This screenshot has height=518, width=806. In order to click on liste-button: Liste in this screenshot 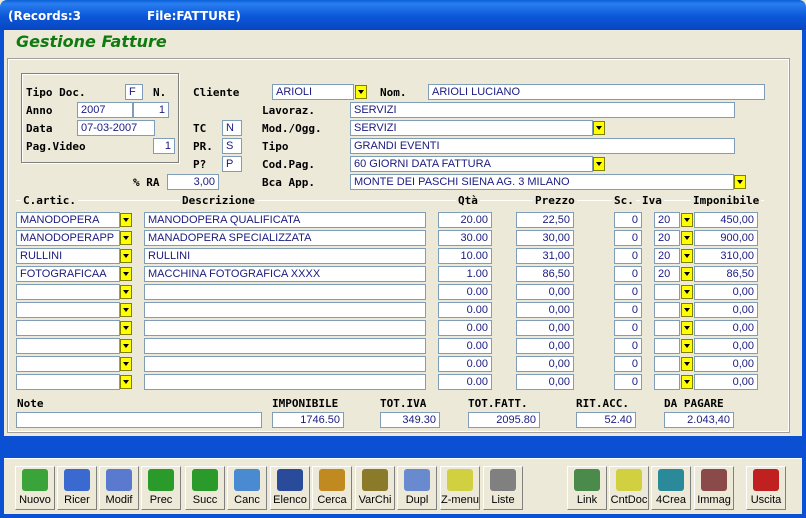, I will do `click(503, 488)`.